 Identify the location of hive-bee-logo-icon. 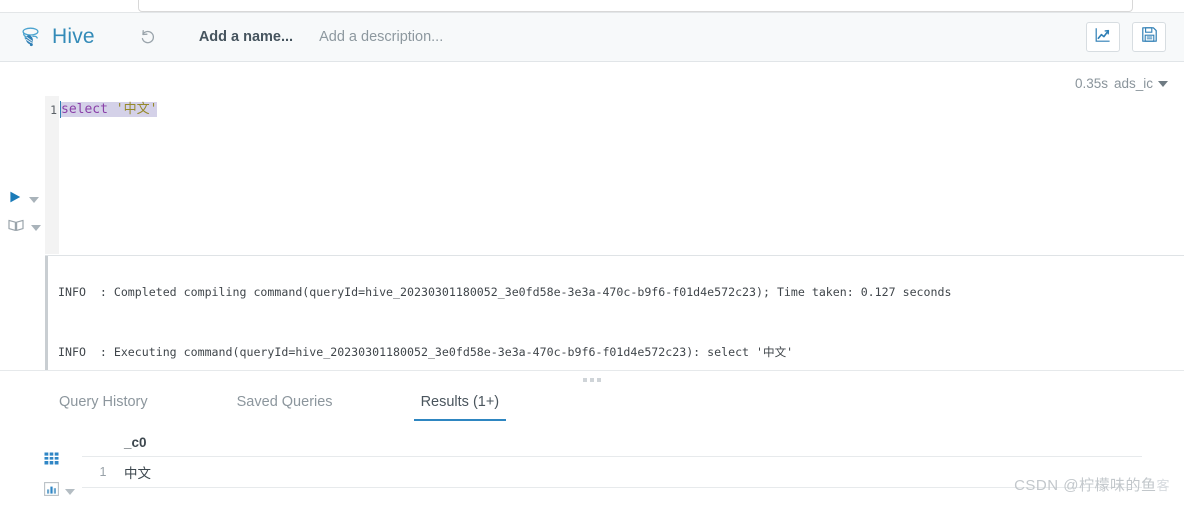
(31, 37).